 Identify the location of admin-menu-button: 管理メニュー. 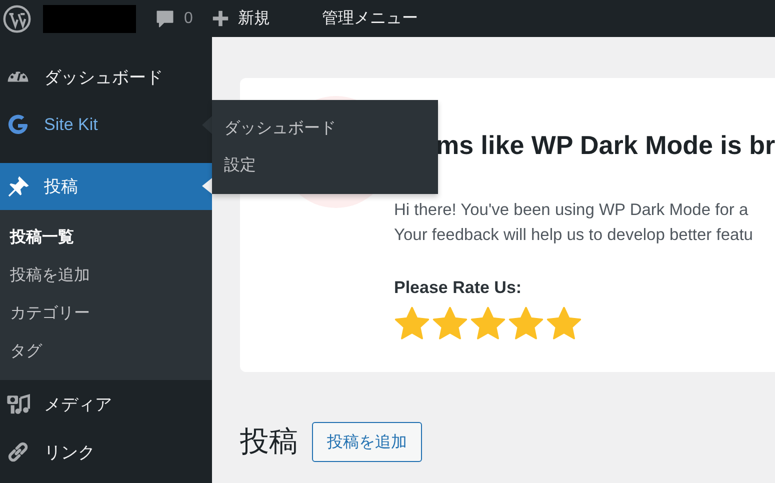
(370, 18).